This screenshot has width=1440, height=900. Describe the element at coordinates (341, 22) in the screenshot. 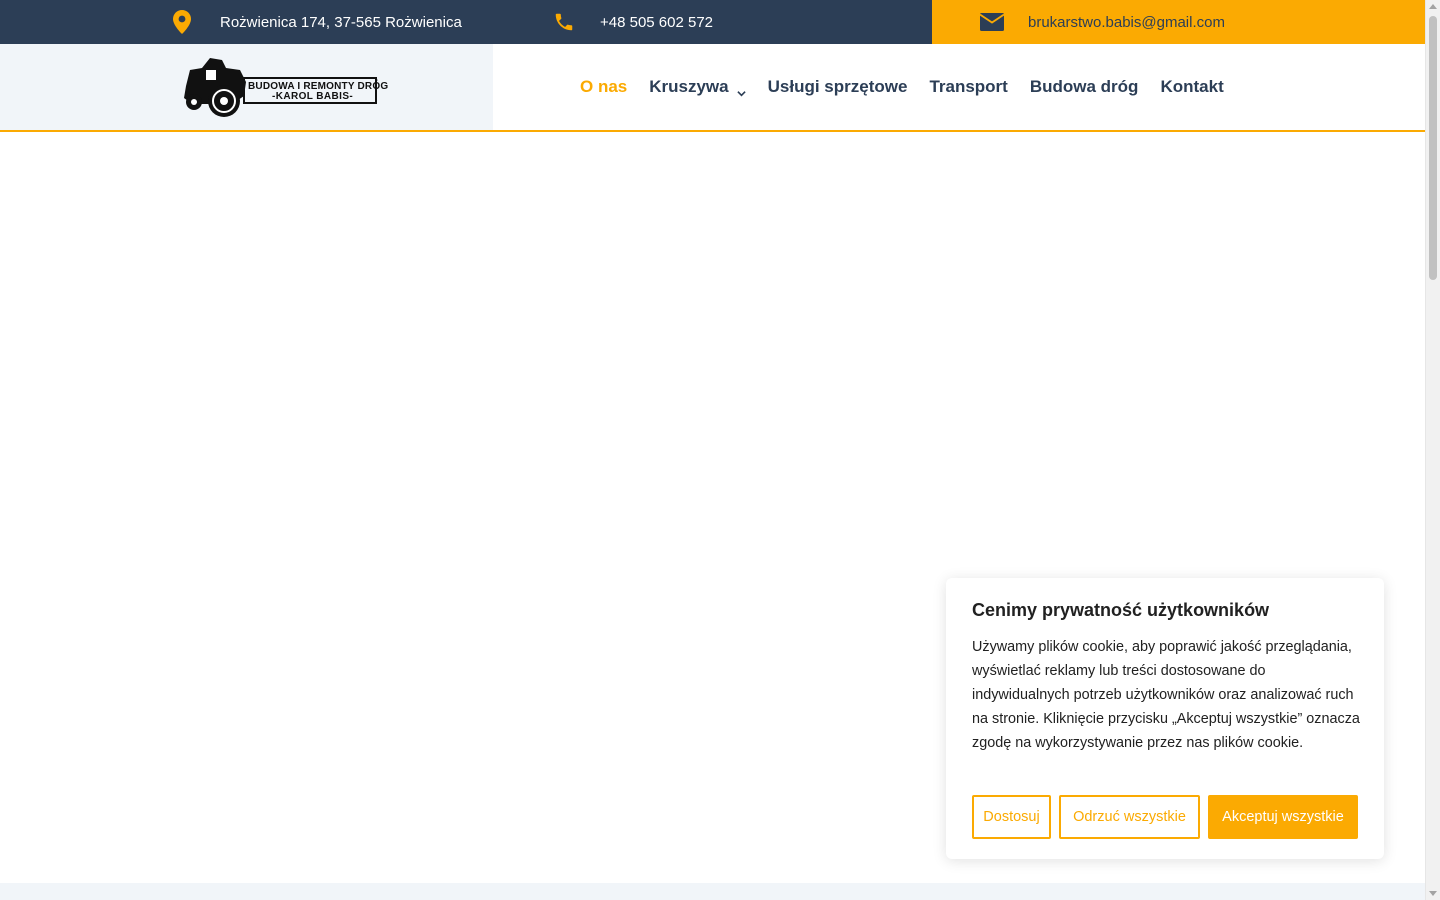

I see `address-text: Rożwienica 174, 37-565 Rożwienica` at that location.